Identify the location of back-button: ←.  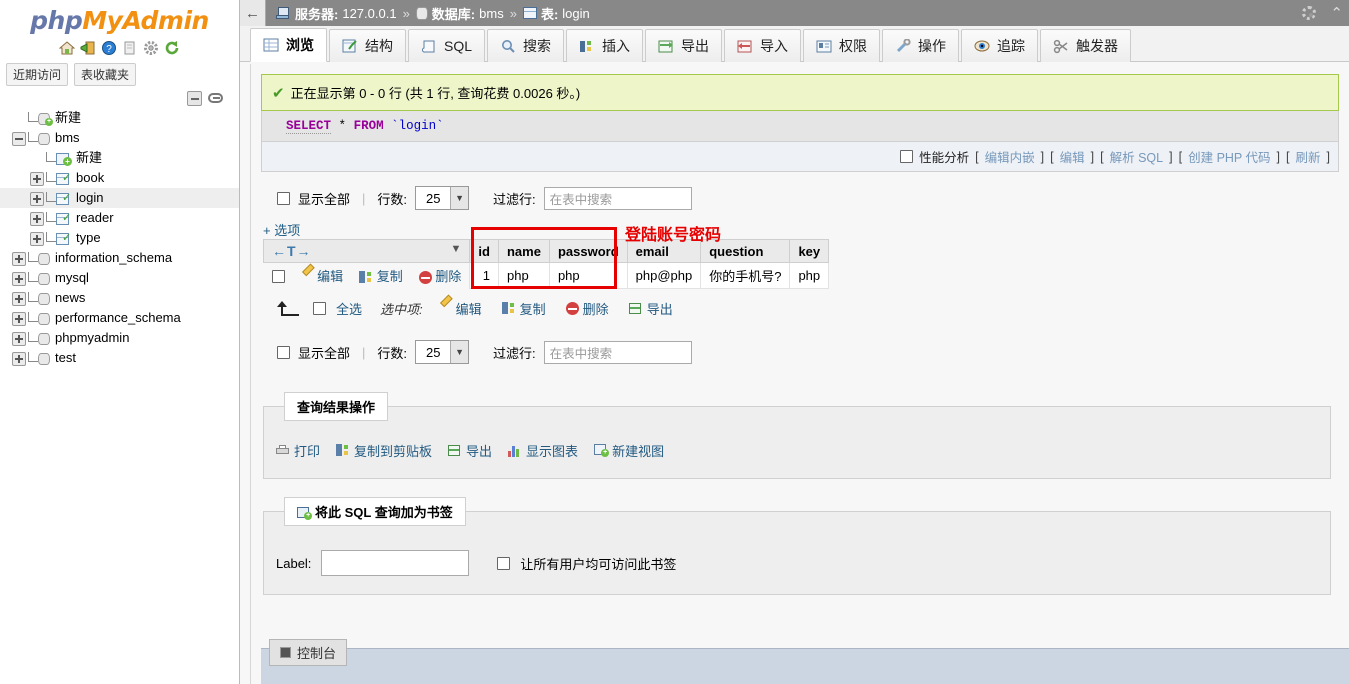
(253, 13).